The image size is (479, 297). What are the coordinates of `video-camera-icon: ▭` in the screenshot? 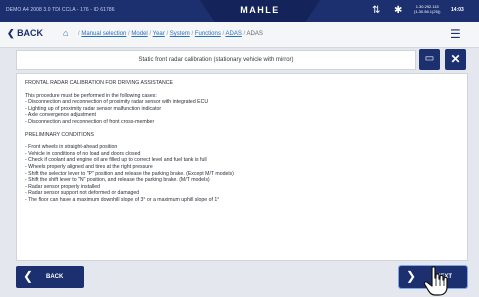 It's located at (429, 58).